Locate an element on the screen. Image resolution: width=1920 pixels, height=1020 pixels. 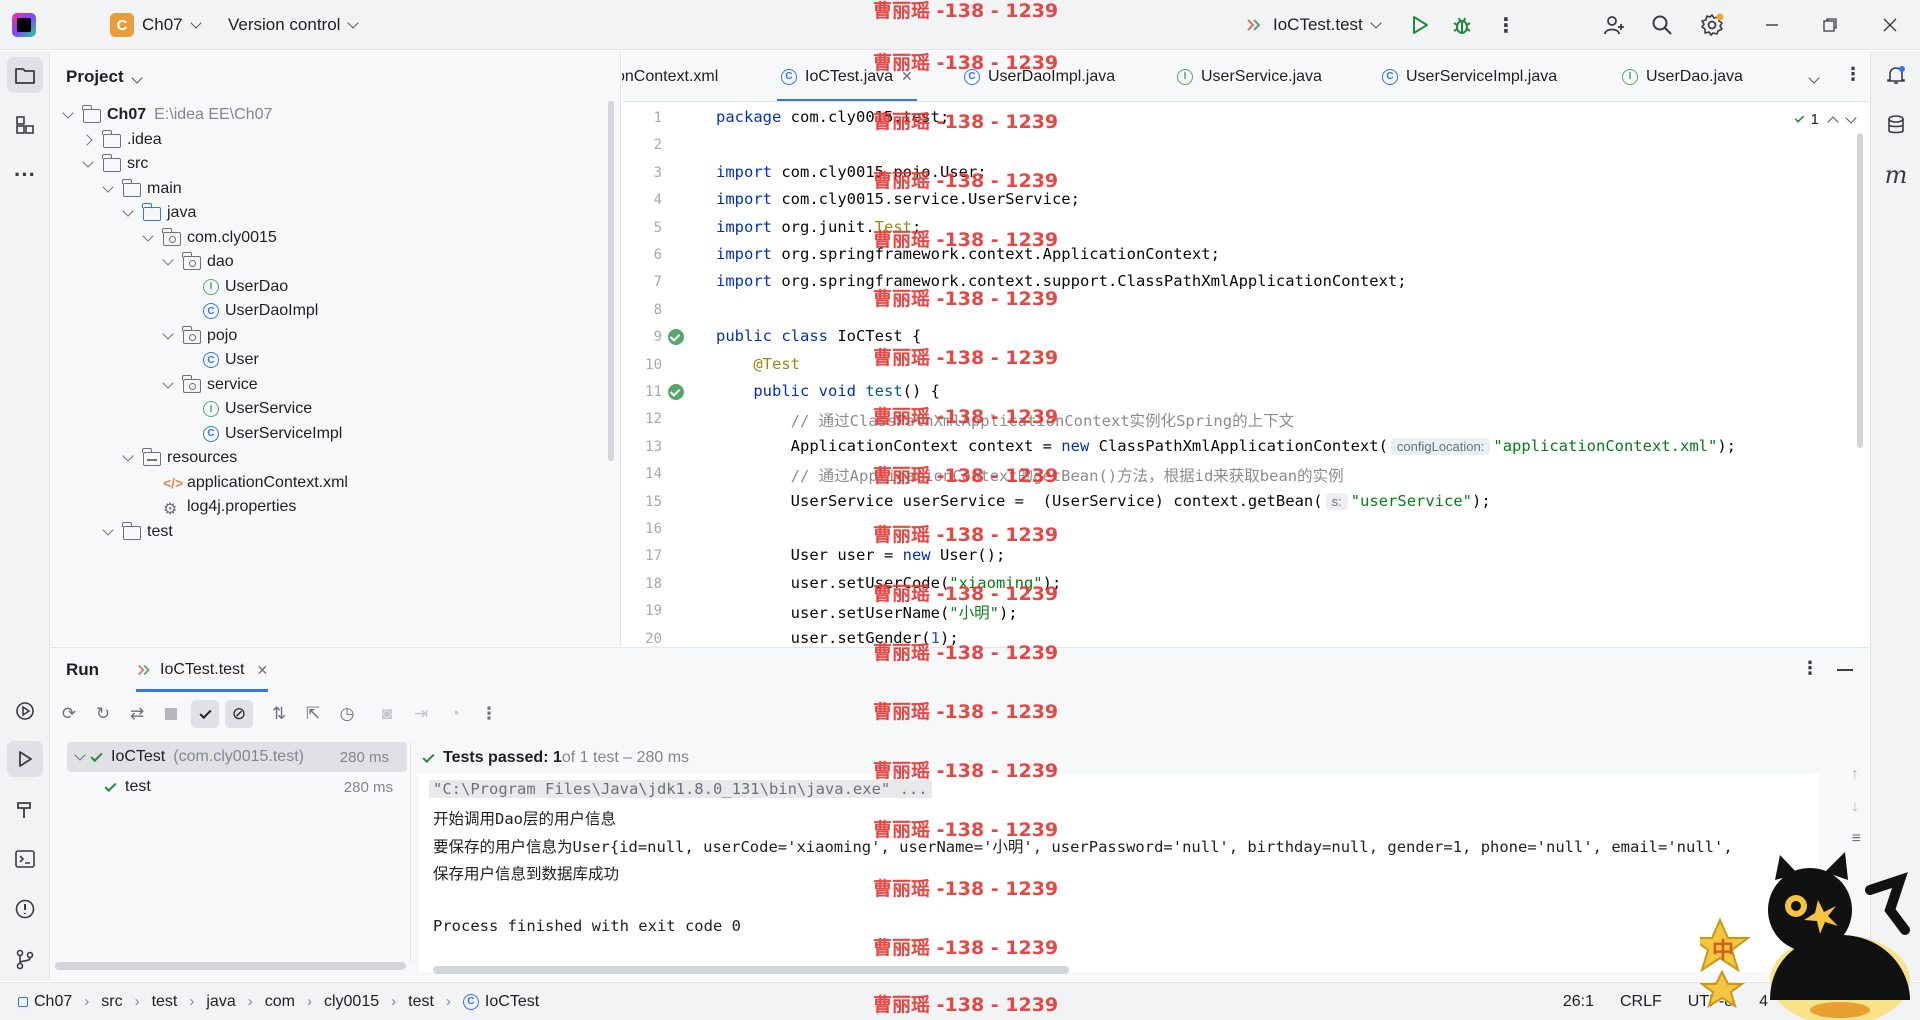
chevron-right-icon: › is located at coordinates (87, 1001).